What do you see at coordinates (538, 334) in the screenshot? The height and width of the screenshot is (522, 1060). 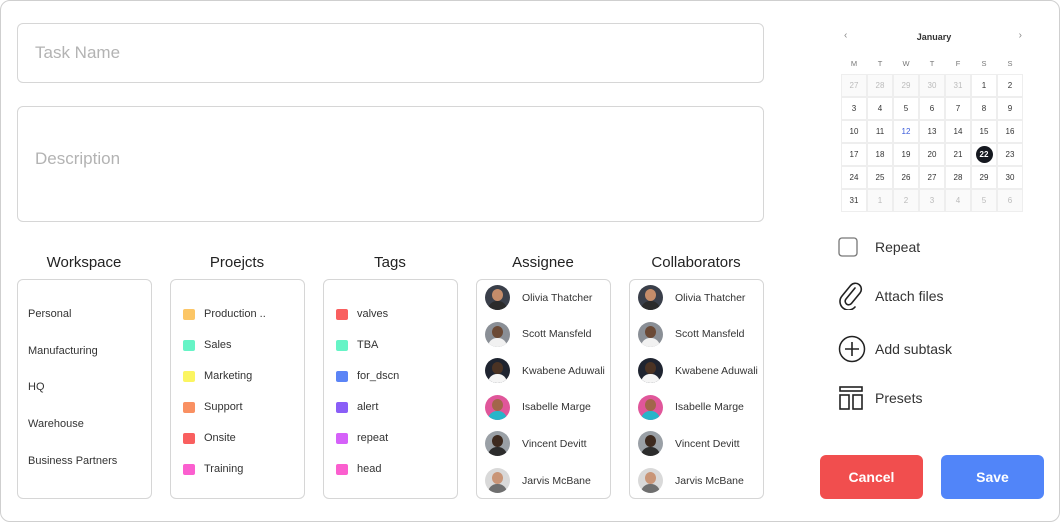 I see `assignee-item: Scott Mansfeld` at bounding box center [538, 334].